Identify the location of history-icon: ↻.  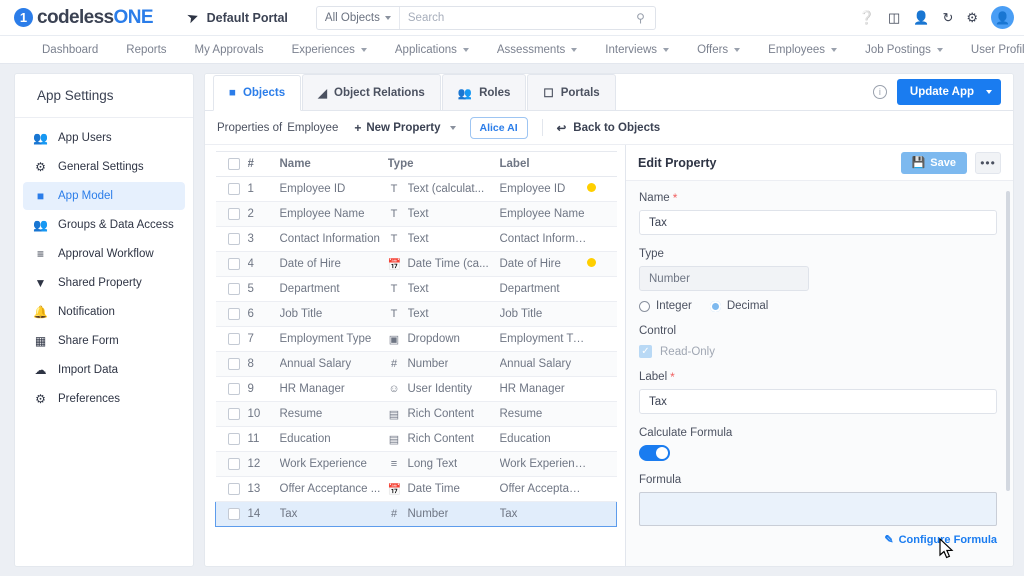
(947, 18).